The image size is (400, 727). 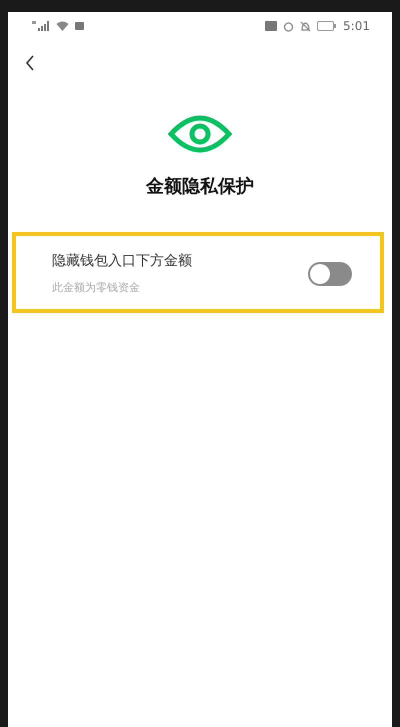 I want to click on chevron-left-icon, so click(x=30, y=63).